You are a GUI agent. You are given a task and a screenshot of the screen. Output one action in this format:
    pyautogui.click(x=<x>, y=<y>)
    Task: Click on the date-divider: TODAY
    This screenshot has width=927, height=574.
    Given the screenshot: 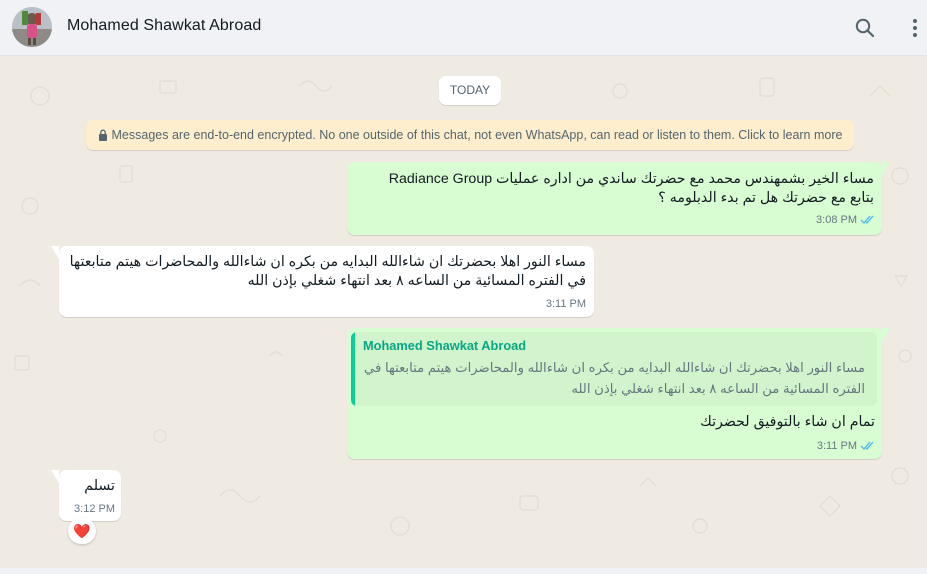 What is the action you would take?
    pyautogui.click(x=470, y=90)
    